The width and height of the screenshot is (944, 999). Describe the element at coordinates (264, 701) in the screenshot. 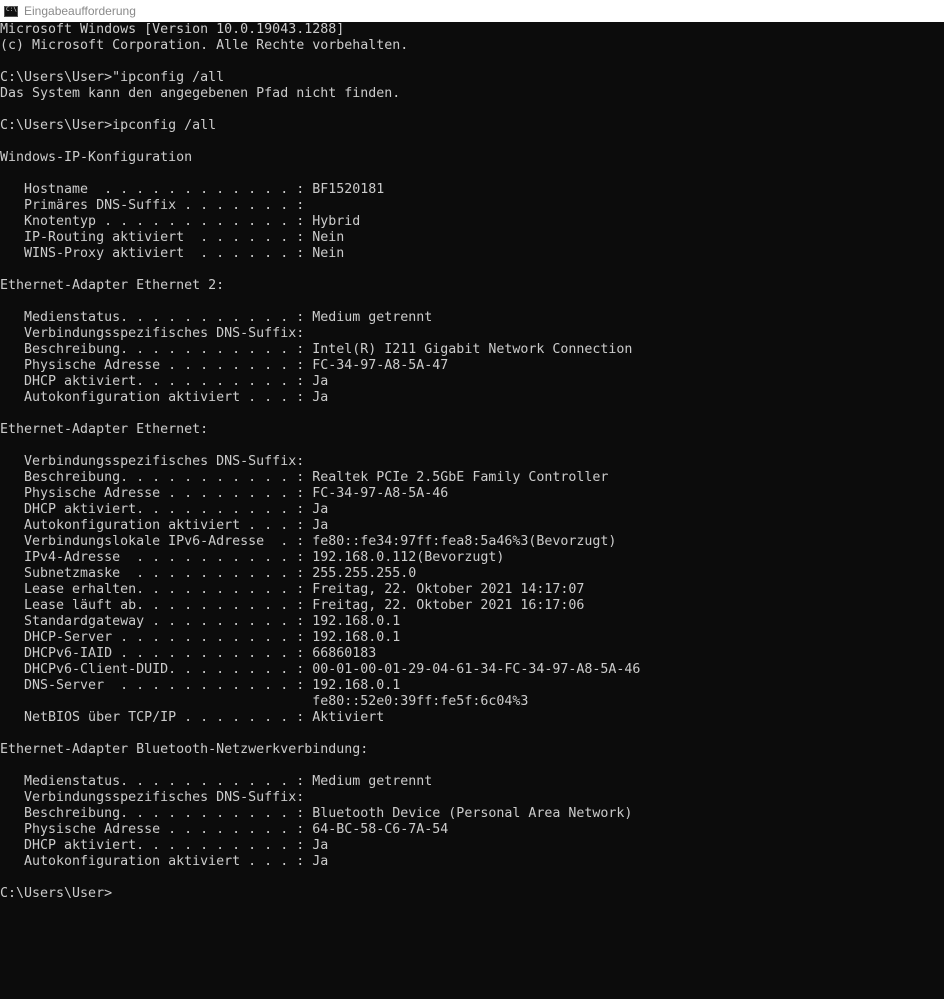

I see `console-line: fe80::52e0:39ff:fe5f:6c04%3` at that location.